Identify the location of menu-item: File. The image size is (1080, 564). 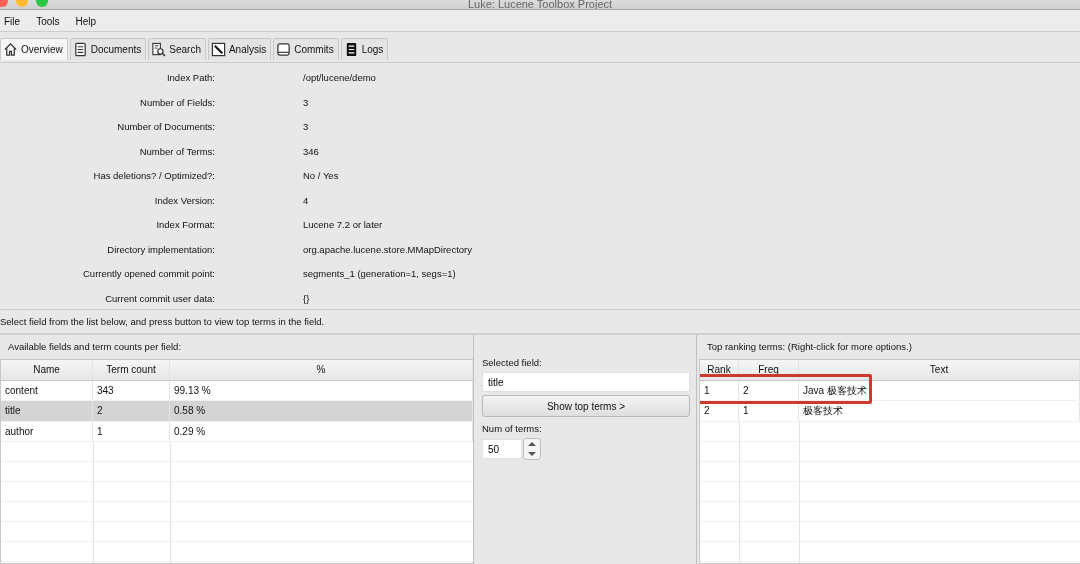
(12, 23).